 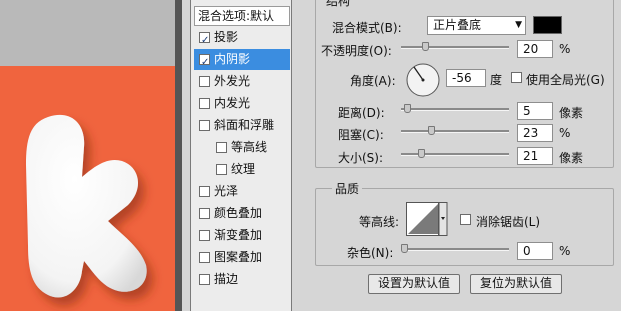 What do you see at coordinates (565, 49) in the screenshot?
I see `opacity-unit: %` at bounding box center [565, 49].